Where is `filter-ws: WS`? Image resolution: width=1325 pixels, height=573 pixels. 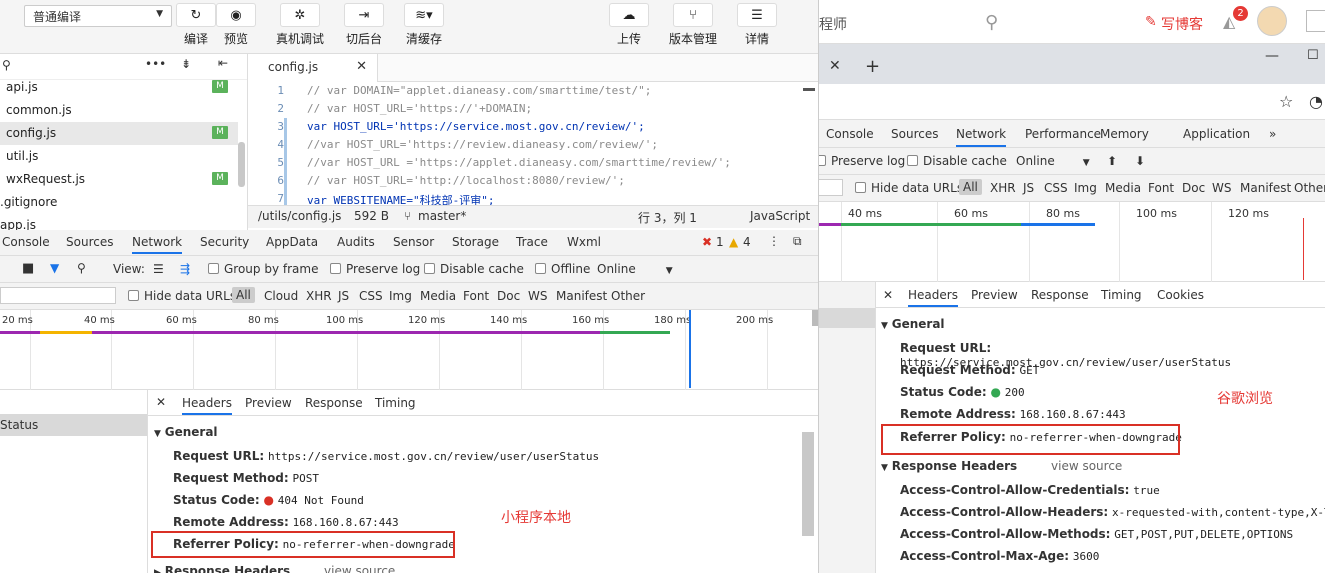
filter-ws: WS is located at coordinates (537, 296).